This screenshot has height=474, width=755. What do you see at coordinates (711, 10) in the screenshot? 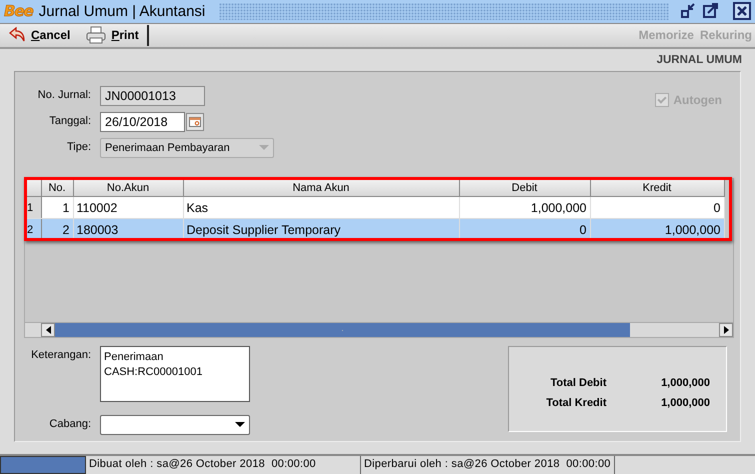
I see `maximize-icon` at bounding box center [711, 10].